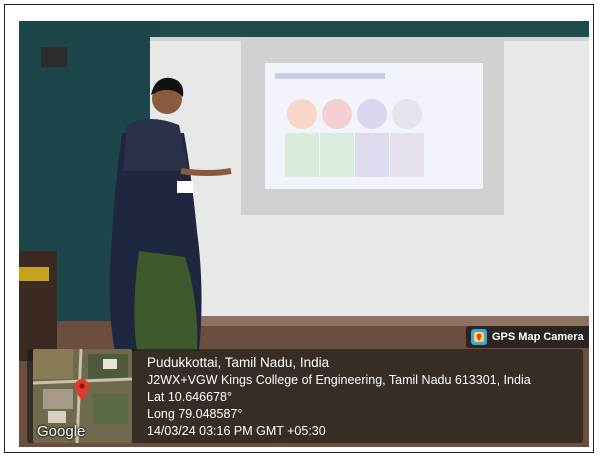 This screenshot has width=600, height=457. Describe the element at coordinates (82, 396) in the screenshot. I see `mini-map: Google` at that location.